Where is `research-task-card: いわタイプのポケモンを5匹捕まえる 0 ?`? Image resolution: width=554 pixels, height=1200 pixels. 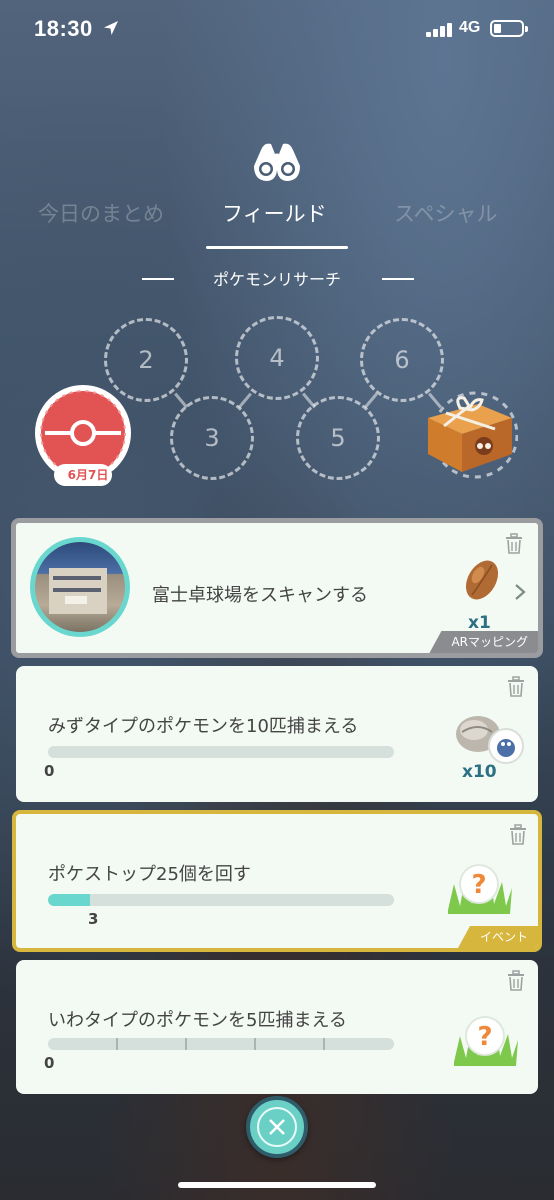 research-task-card: いわタイプのポケモンを5匹捕まえる 0 ? is located at coordinates (277, 1027).